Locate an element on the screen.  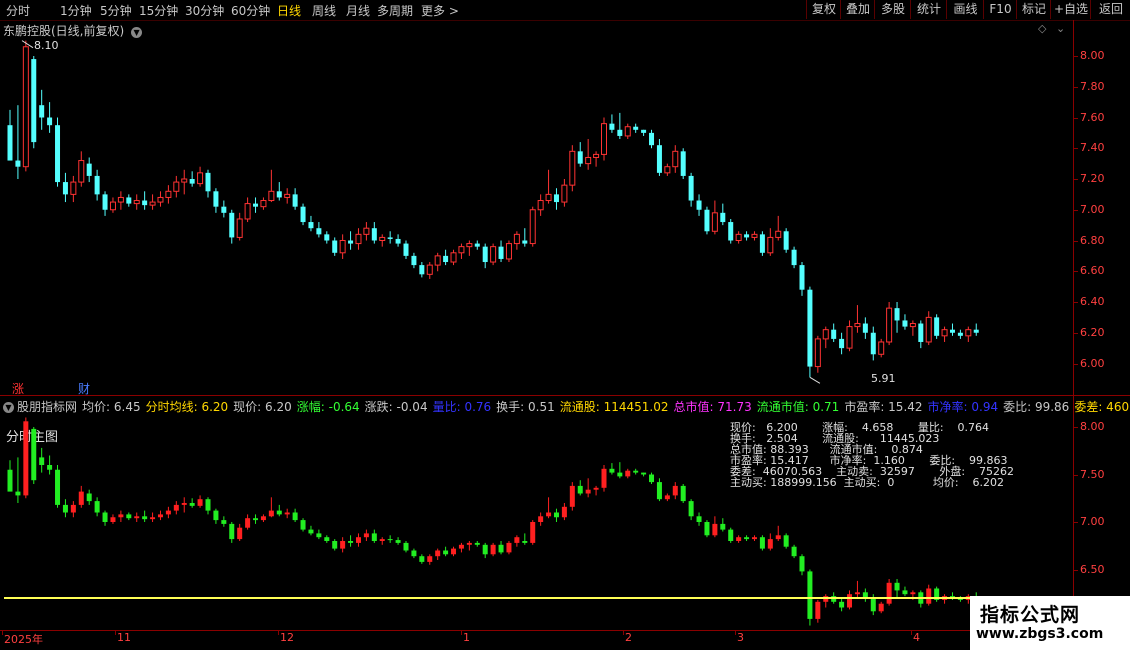
toolbar-button: 多股 is located at coordinates (892, 9).